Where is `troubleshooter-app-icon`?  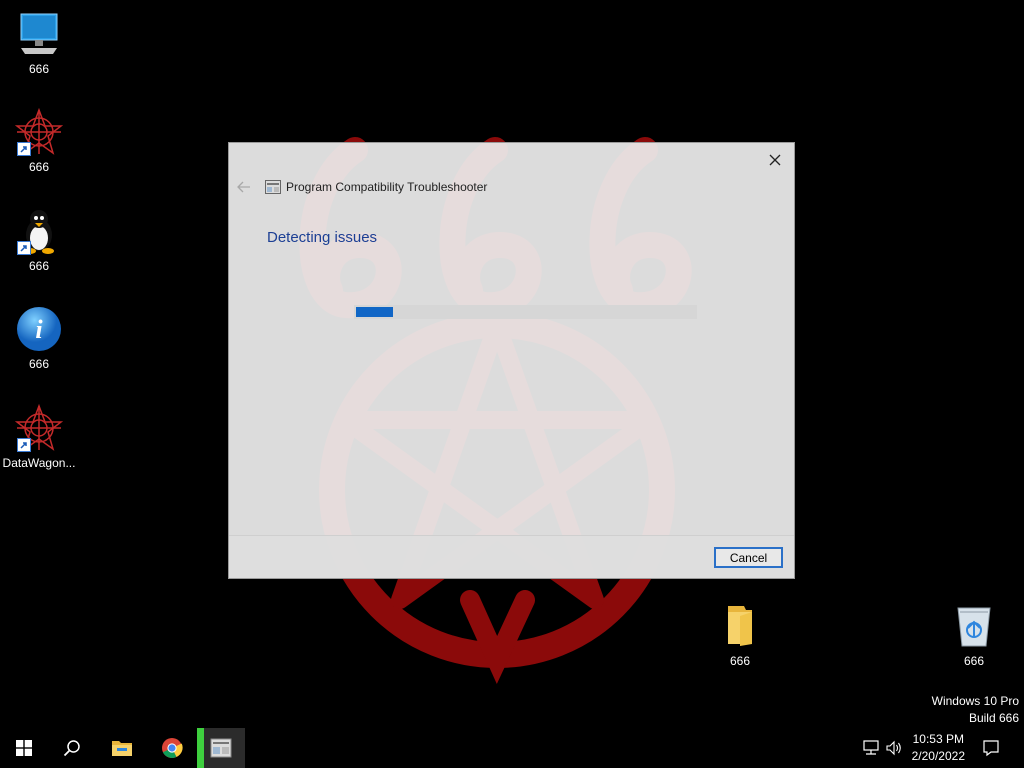 troubleshooter-app-icon is located at coordinates (273, 187).